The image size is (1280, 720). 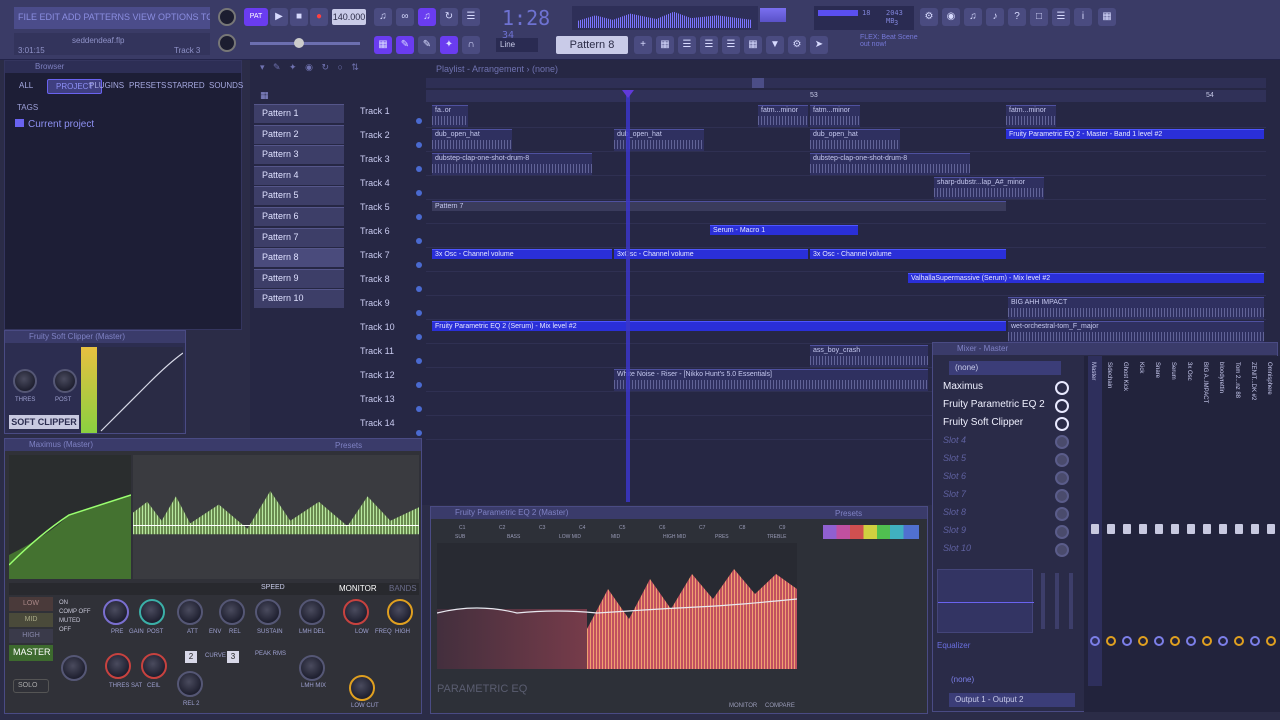 What do you see at coordinates (1005, 550) in the screenshot?
I see `fx-slot: Slot 10` at bounding box center [1005, 550].